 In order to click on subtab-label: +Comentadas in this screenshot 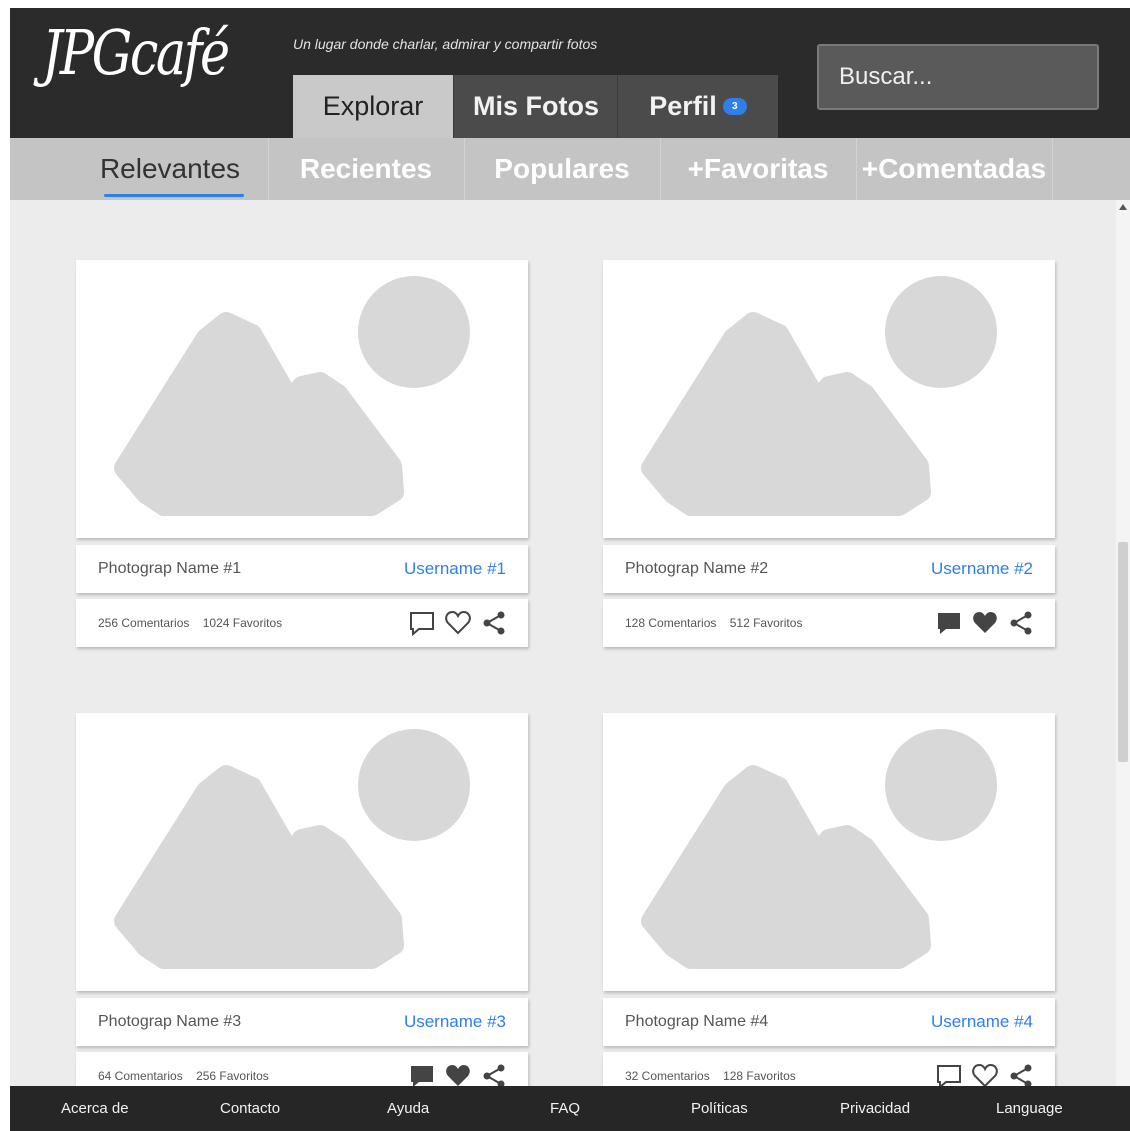, I will do `click(954, 168)`.